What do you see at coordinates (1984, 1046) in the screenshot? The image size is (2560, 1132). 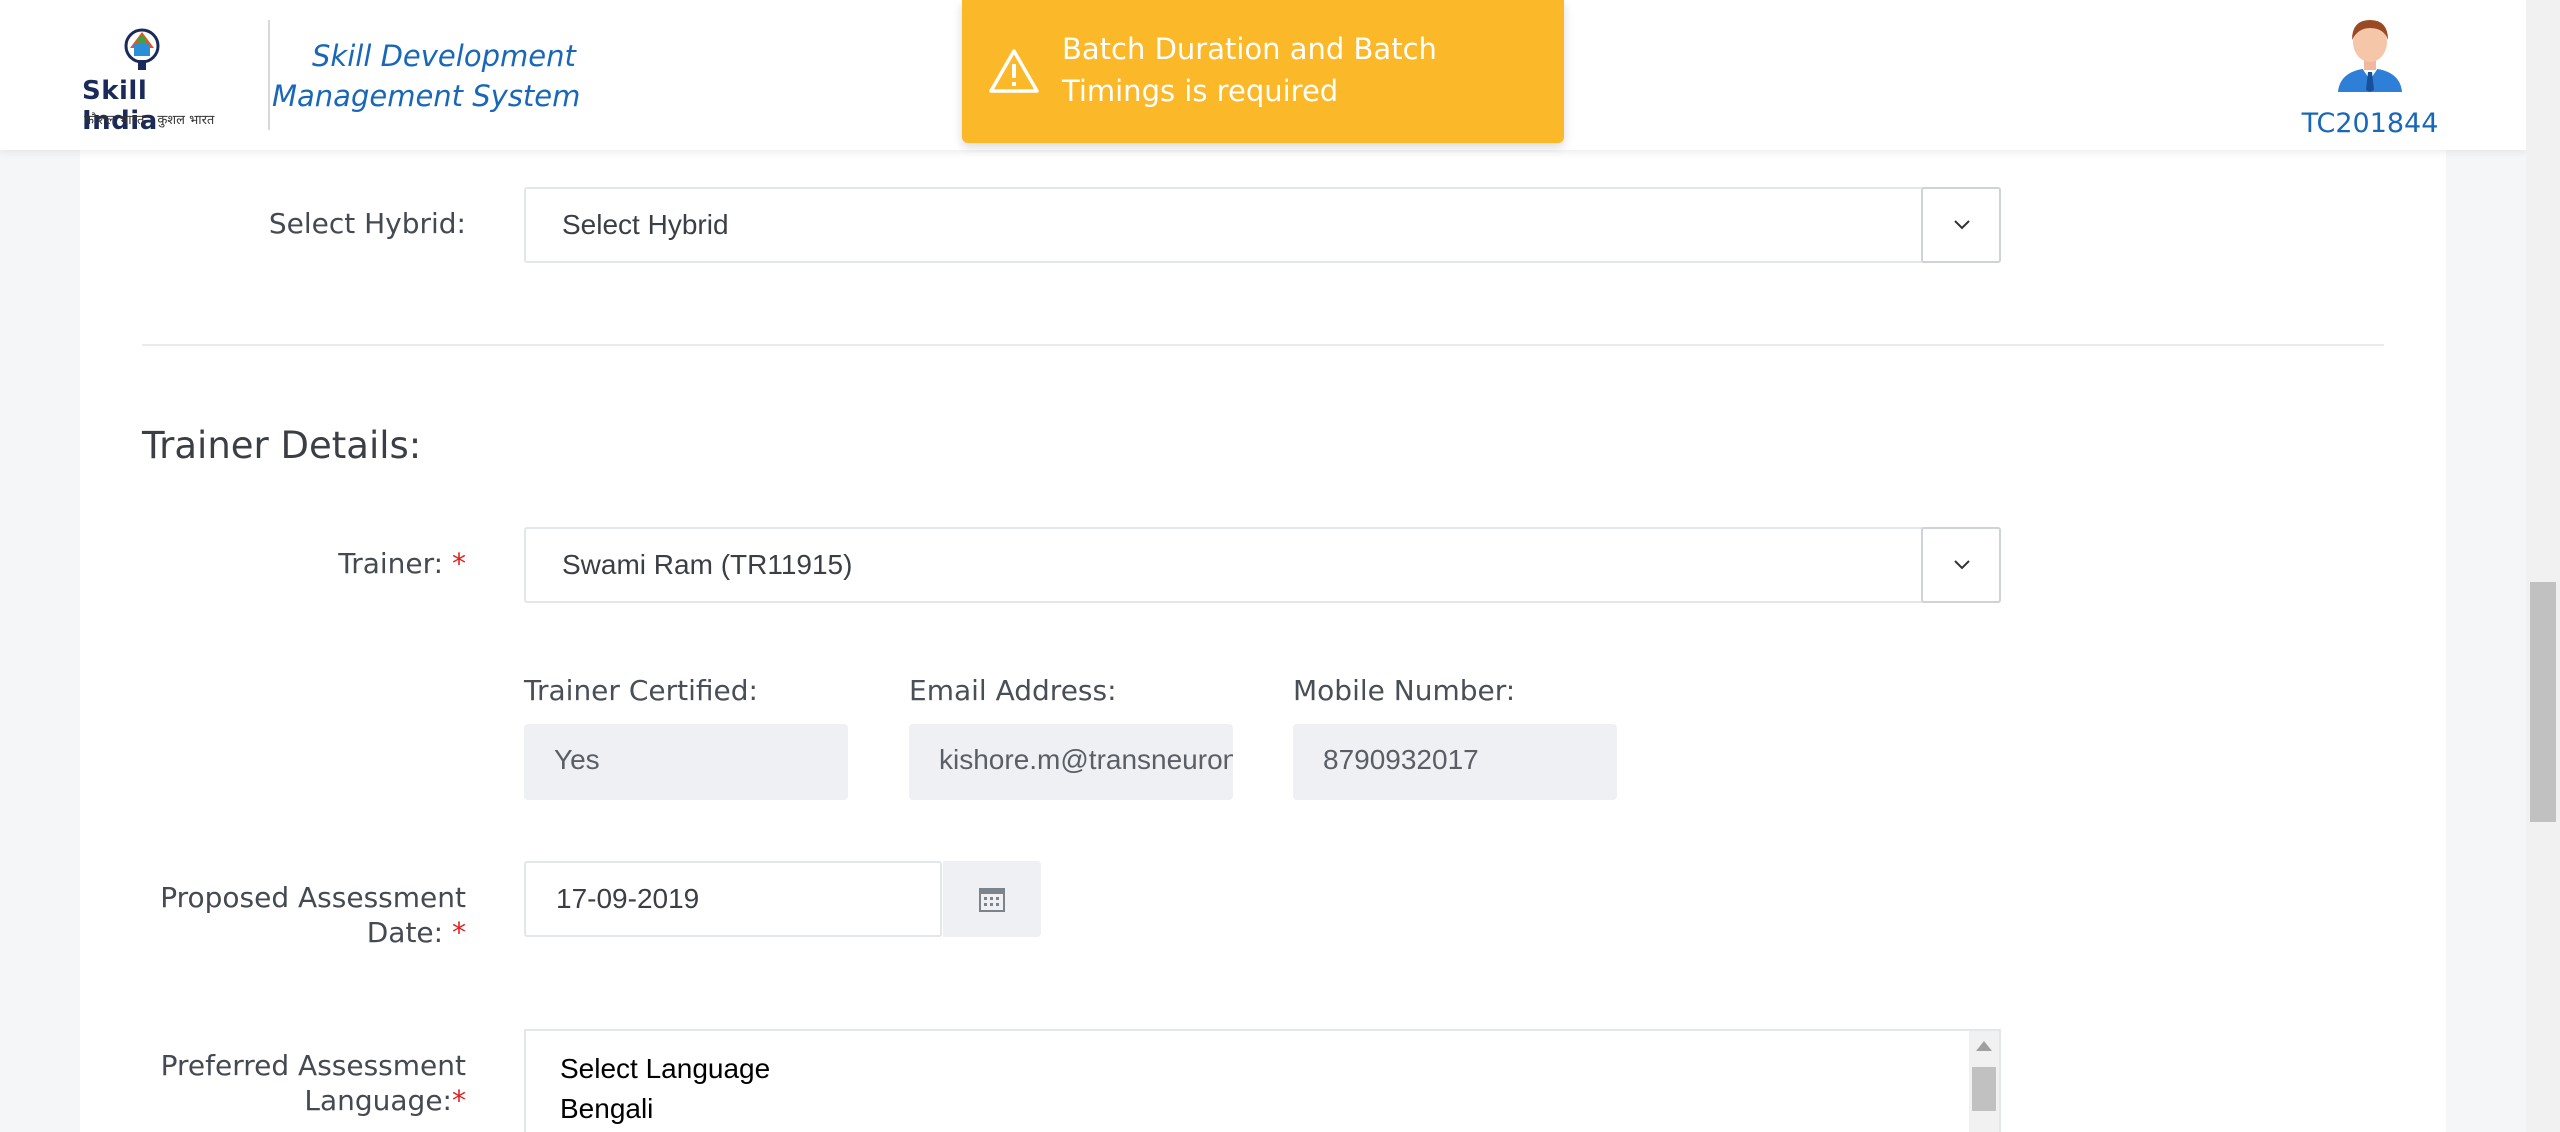 I see `scroll-up-arrow-icon` at bounding box center [1984, 1046].